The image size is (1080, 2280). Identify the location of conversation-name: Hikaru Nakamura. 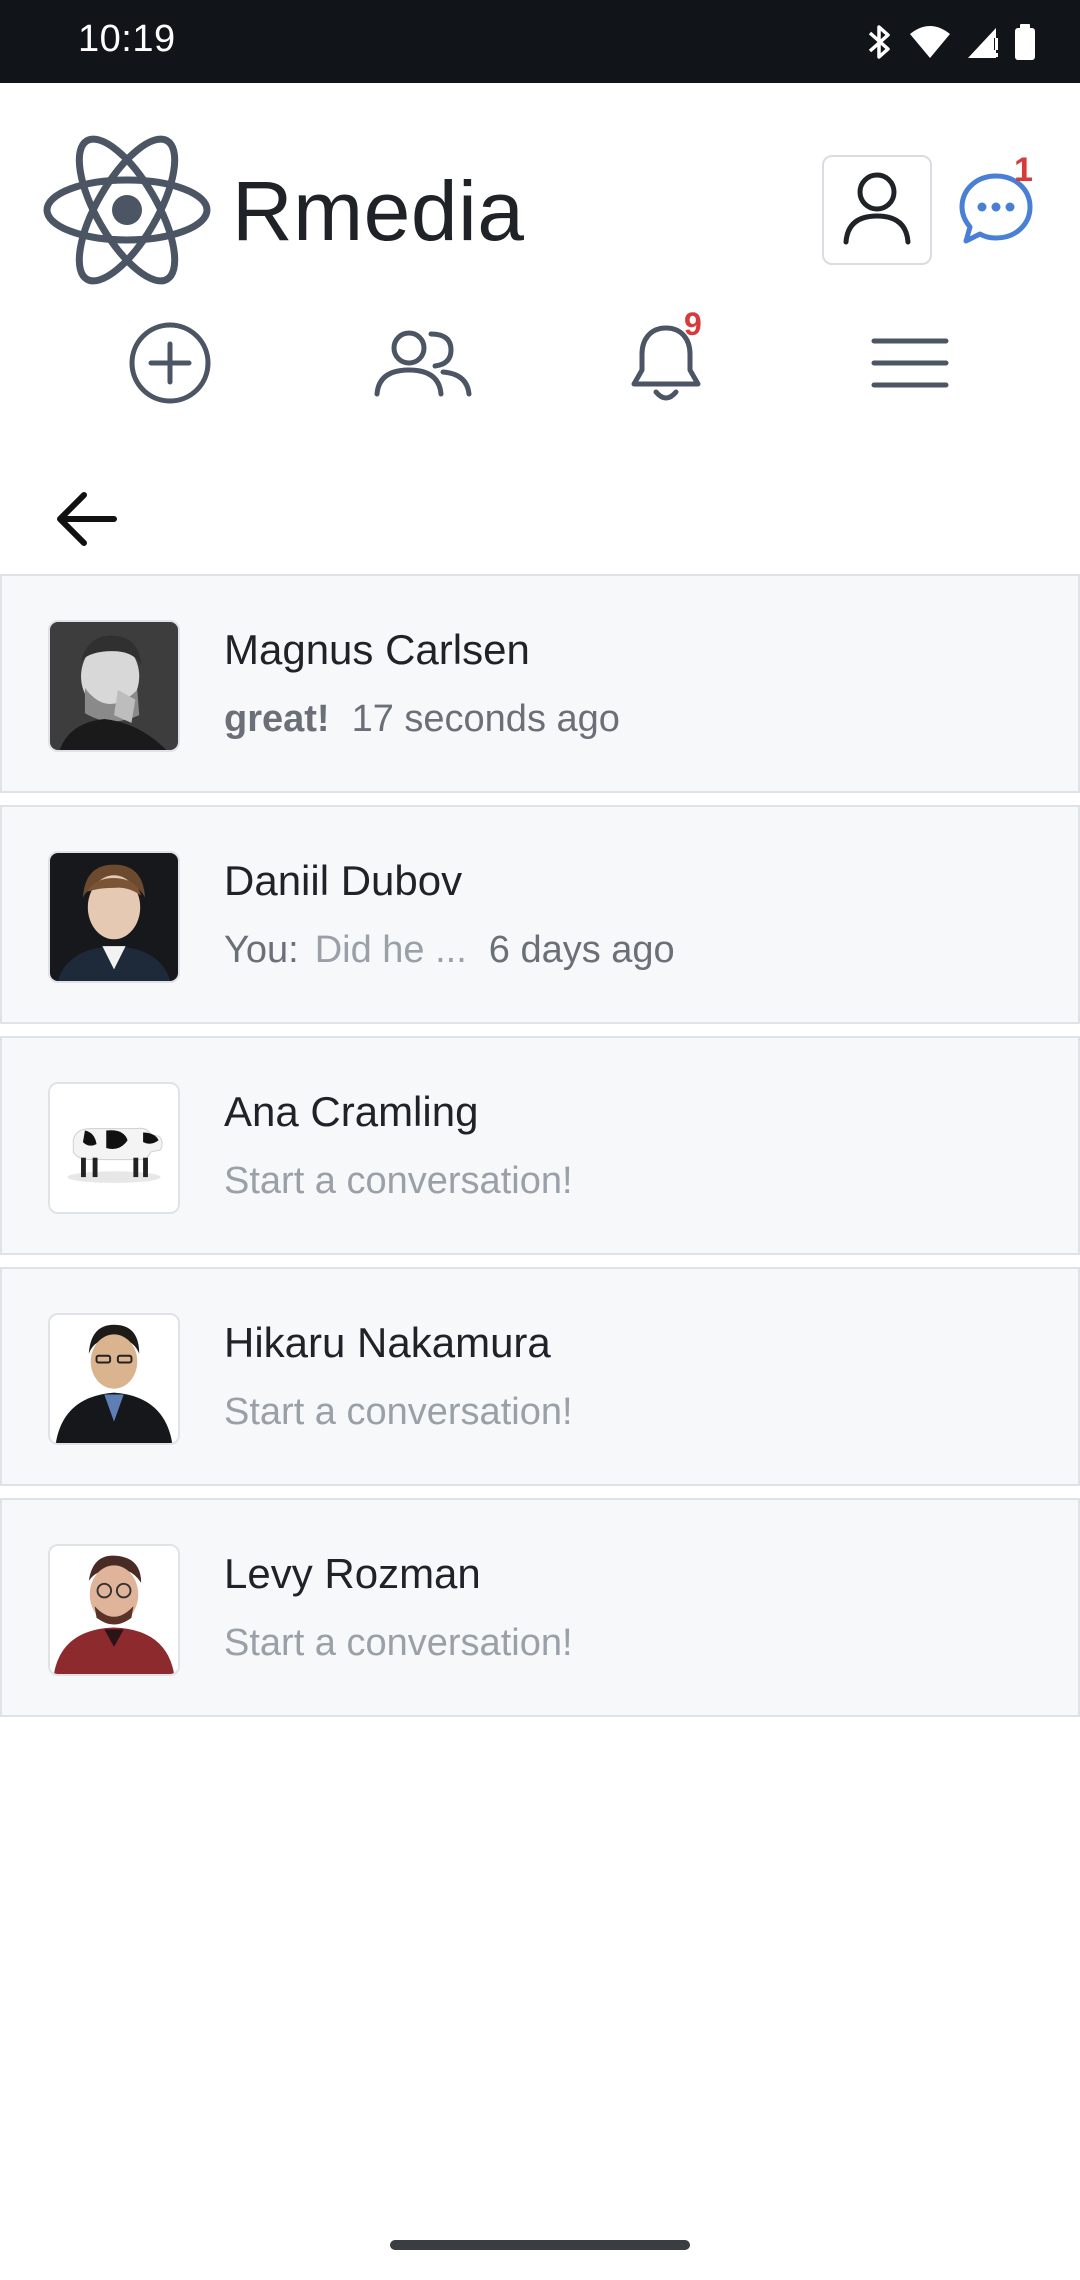
(387, 1342).